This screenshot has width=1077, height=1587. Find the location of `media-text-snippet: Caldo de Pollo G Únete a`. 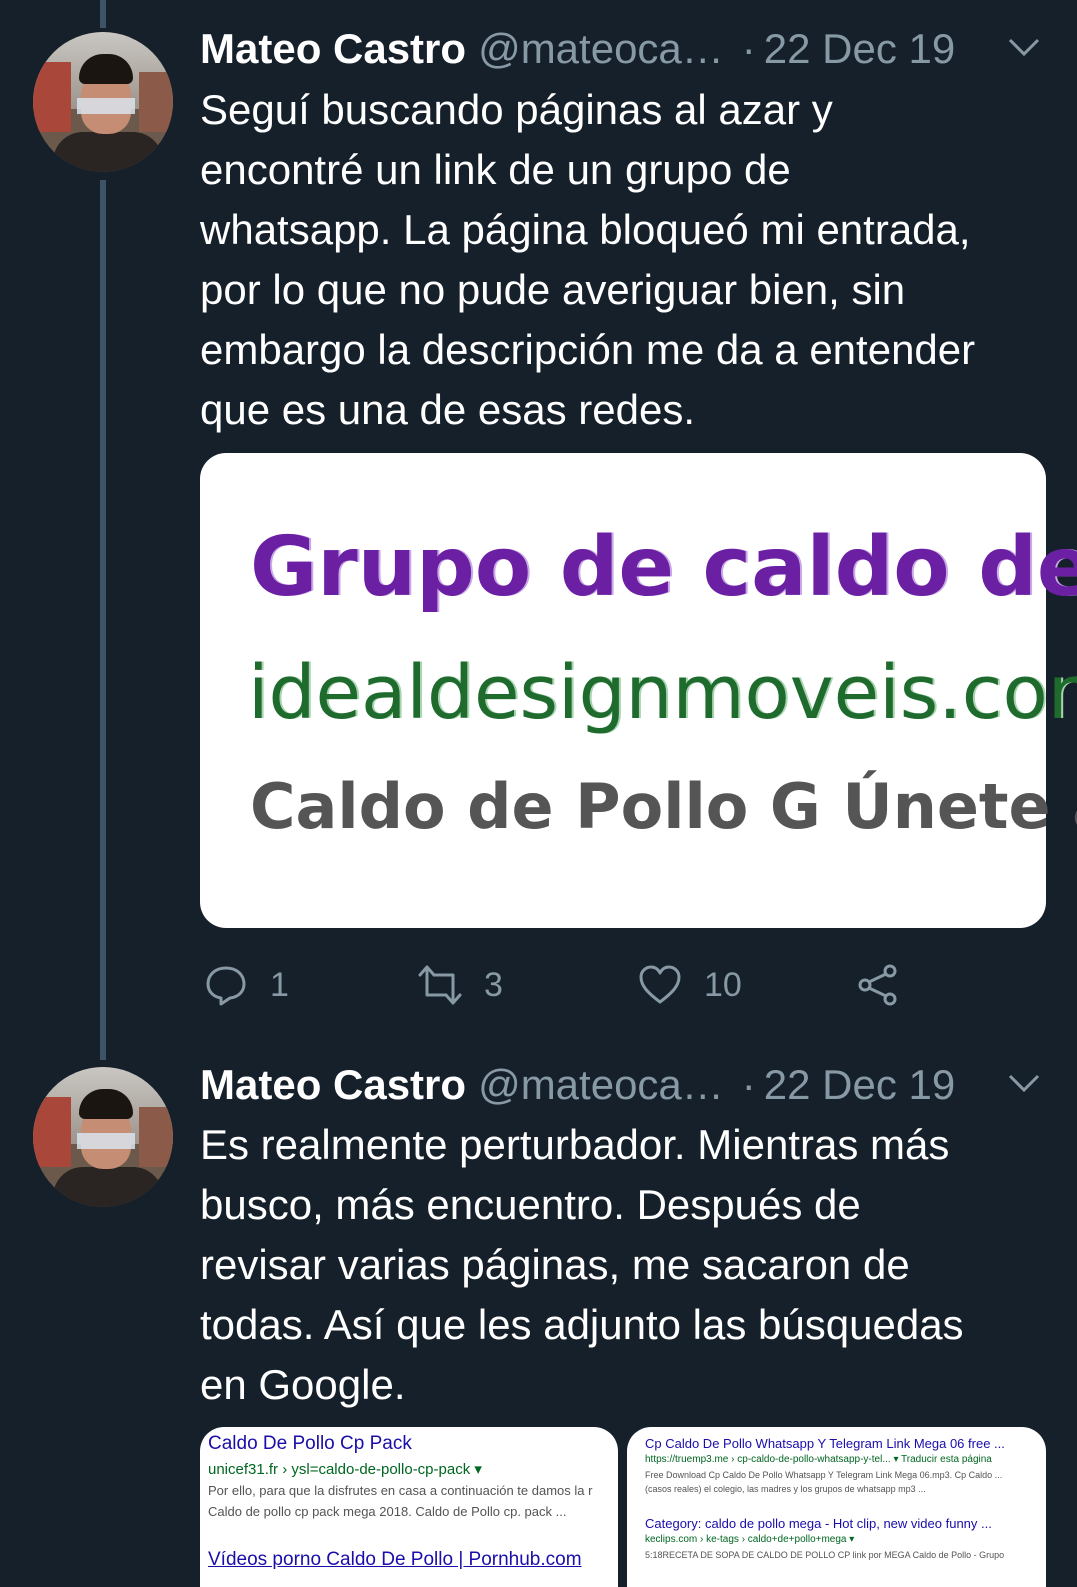

media-text-snippet: Caldo de Pollo G Únete a is located at coordinates (663, 806).